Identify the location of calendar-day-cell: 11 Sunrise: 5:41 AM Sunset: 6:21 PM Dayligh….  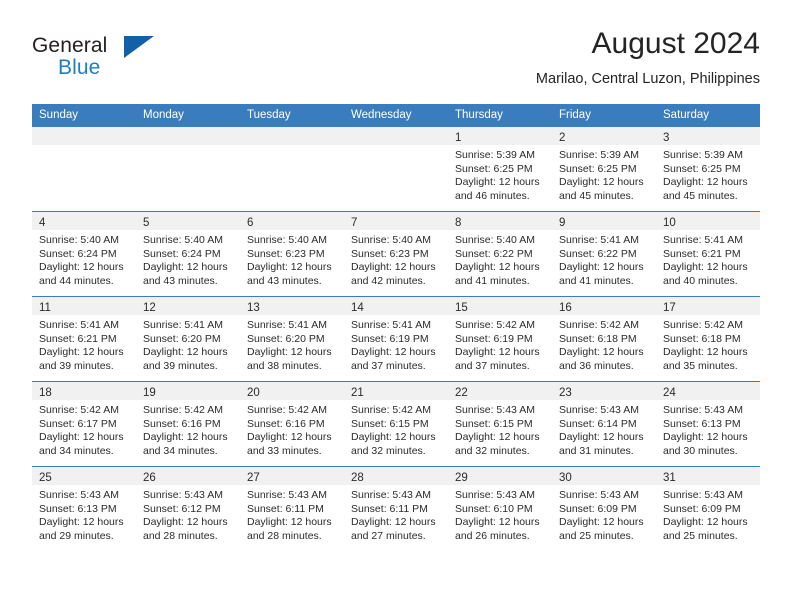
(84, 339).